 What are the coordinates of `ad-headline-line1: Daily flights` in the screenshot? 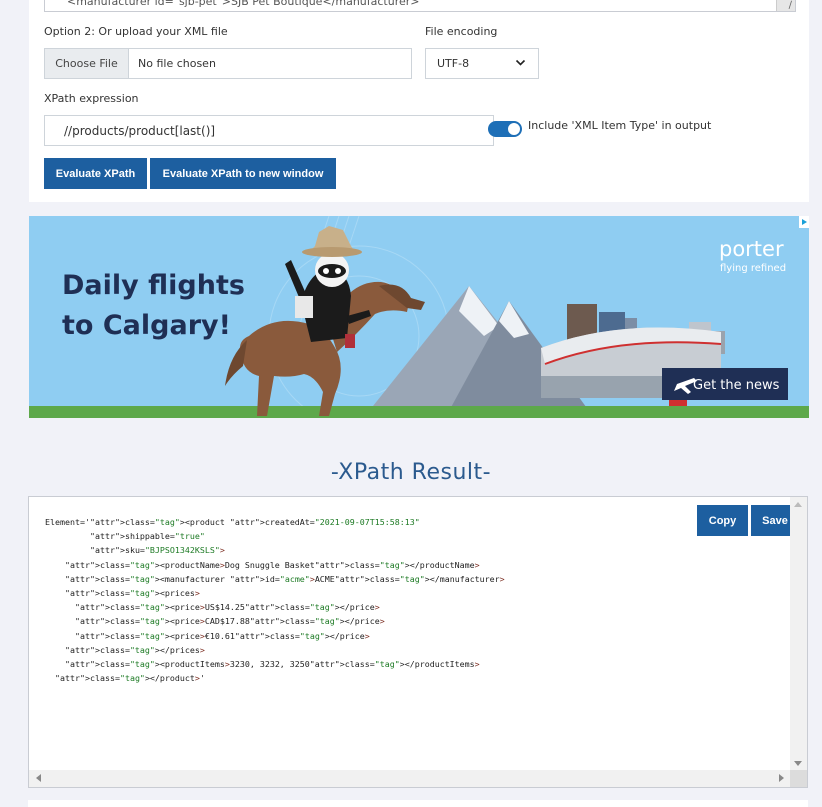 It's located at (153, 285).